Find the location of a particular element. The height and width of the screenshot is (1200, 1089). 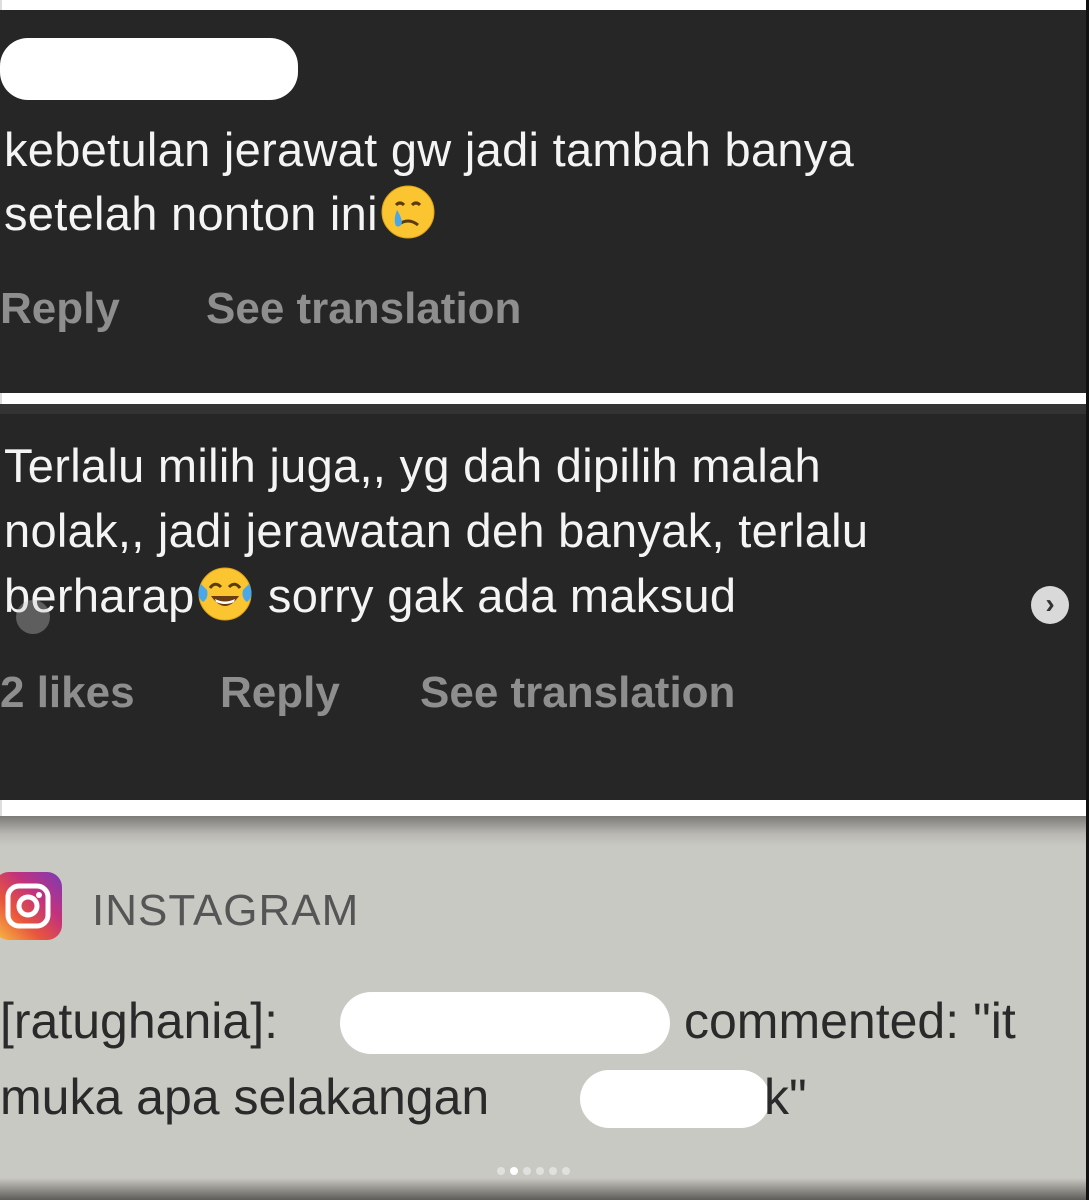

instagram-logo-icon is located at coordinates (31, 906).